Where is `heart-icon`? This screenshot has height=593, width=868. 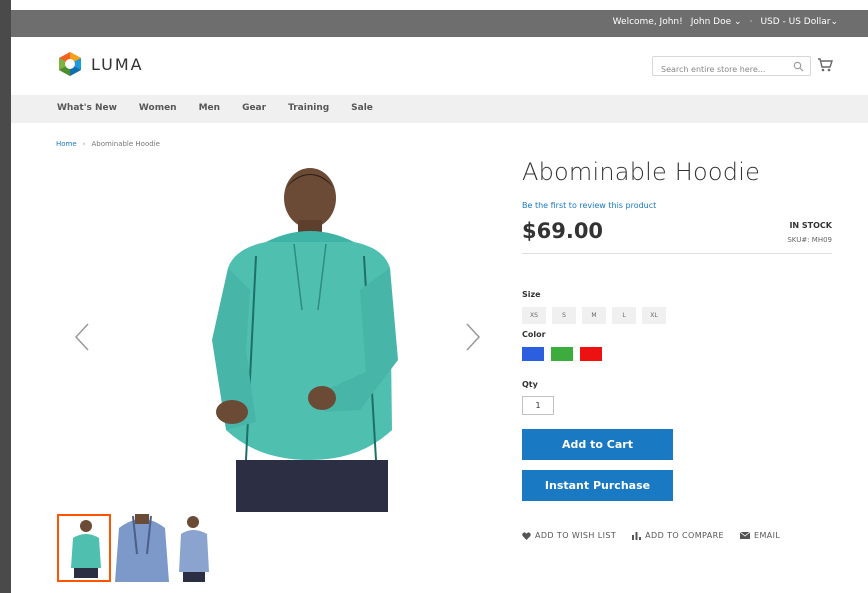
heart-icon is located at coordinates (526, 535).